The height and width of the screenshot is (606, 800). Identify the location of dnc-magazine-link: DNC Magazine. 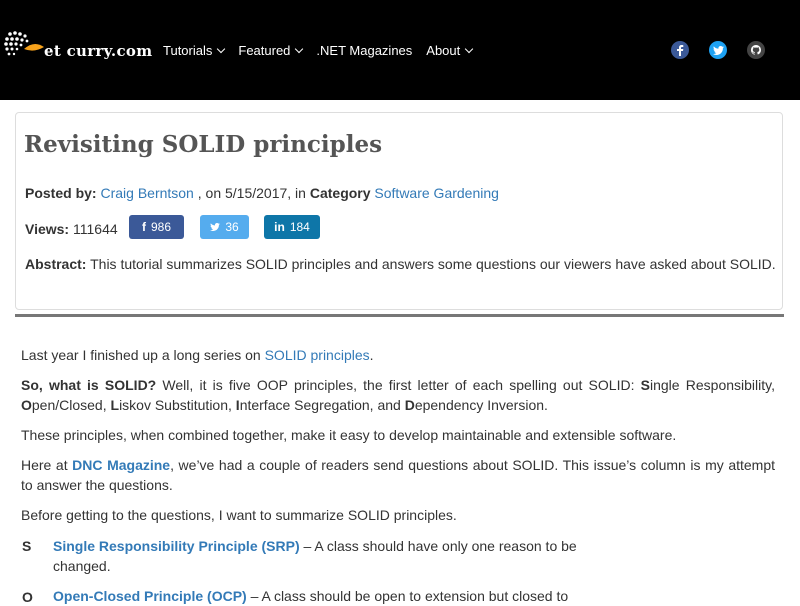
(121, 465).